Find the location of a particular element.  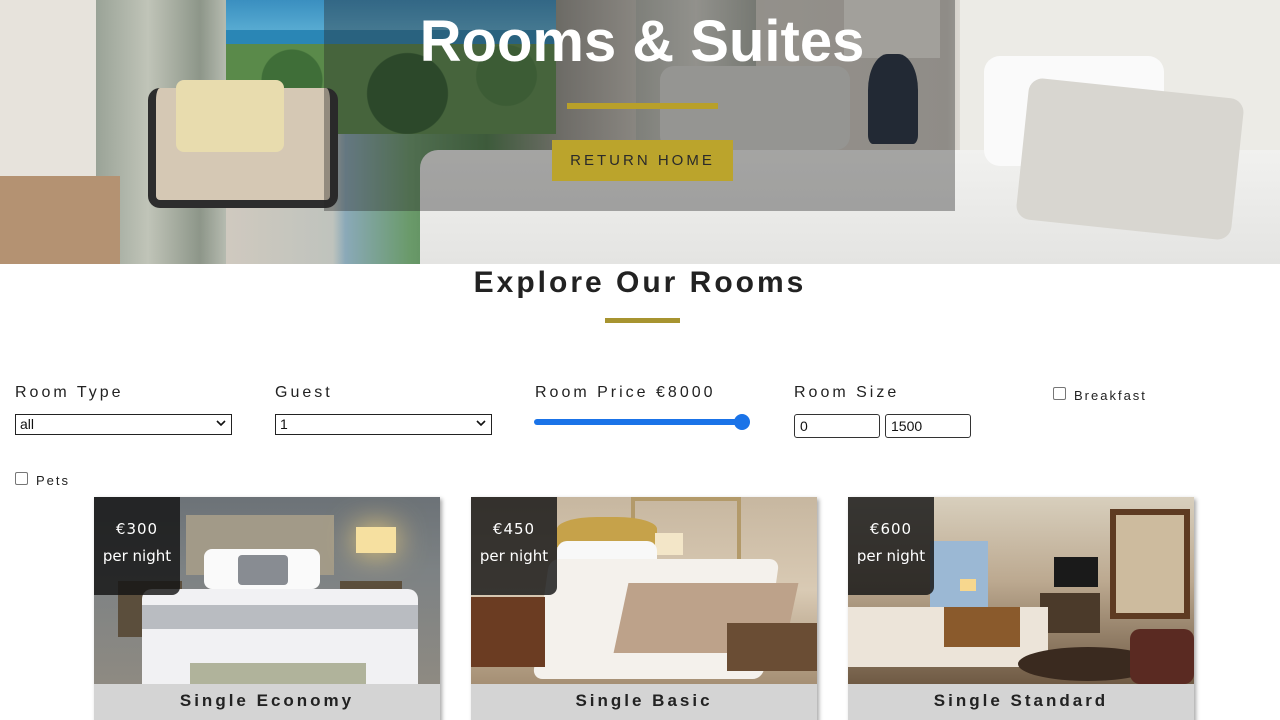

slider-track is located at coordinates (638, 422).